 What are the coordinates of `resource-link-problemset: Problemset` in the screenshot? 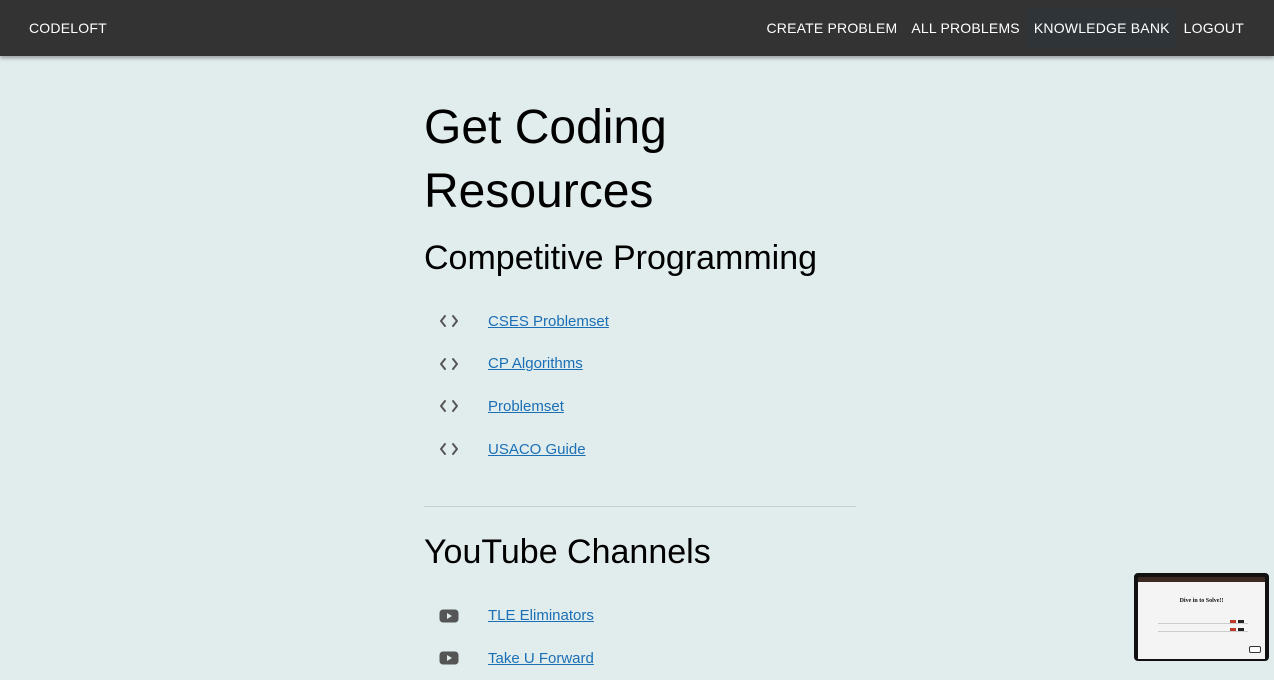 It's located at (526, 406).